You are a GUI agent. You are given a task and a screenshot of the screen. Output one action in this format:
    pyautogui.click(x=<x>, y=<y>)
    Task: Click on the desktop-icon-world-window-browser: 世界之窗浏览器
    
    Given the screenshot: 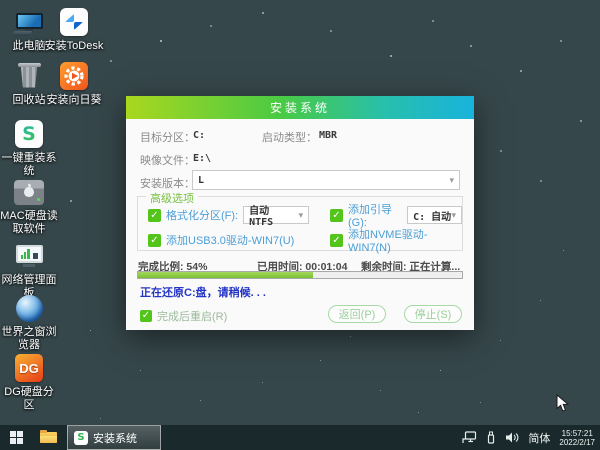 What is the action you would take?
    pyautogui.click(x=29, y=322)
    